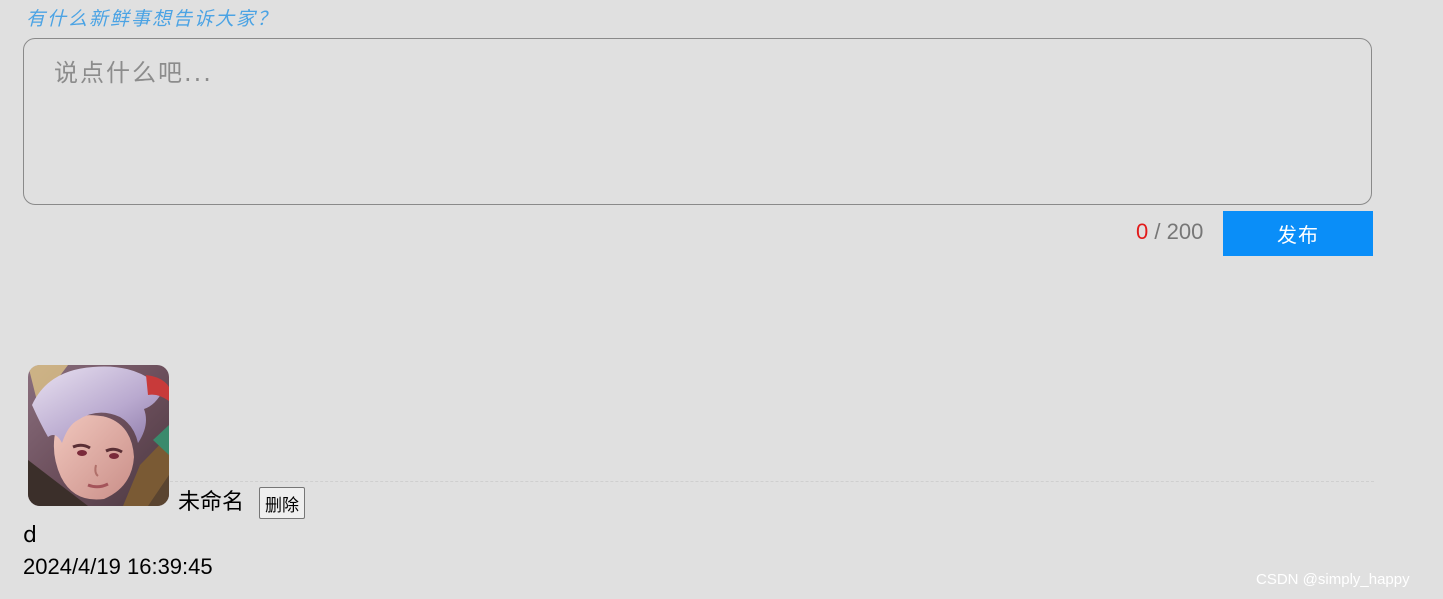  I want to click on watermark: CSDN @simply_happy, so click(1333, 579).